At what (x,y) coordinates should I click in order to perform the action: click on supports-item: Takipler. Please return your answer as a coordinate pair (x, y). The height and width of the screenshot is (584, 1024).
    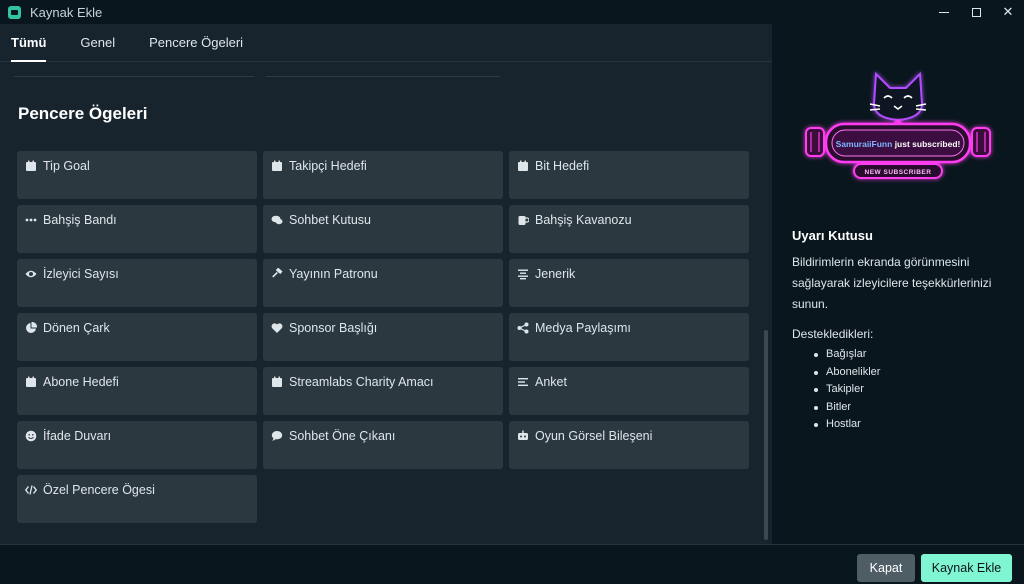
    Looking at the image, I should click on (847, 390).